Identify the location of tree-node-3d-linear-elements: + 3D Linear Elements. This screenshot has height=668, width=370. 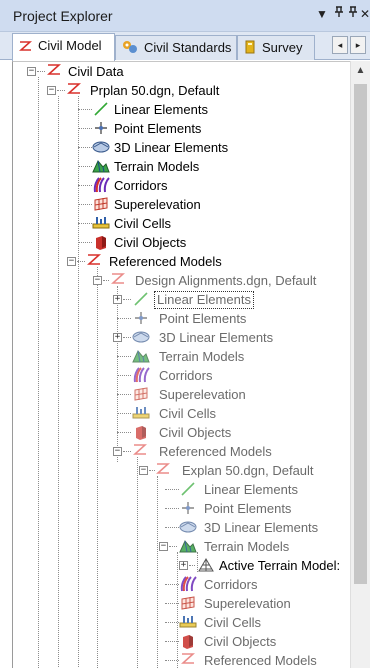
(178, 337).